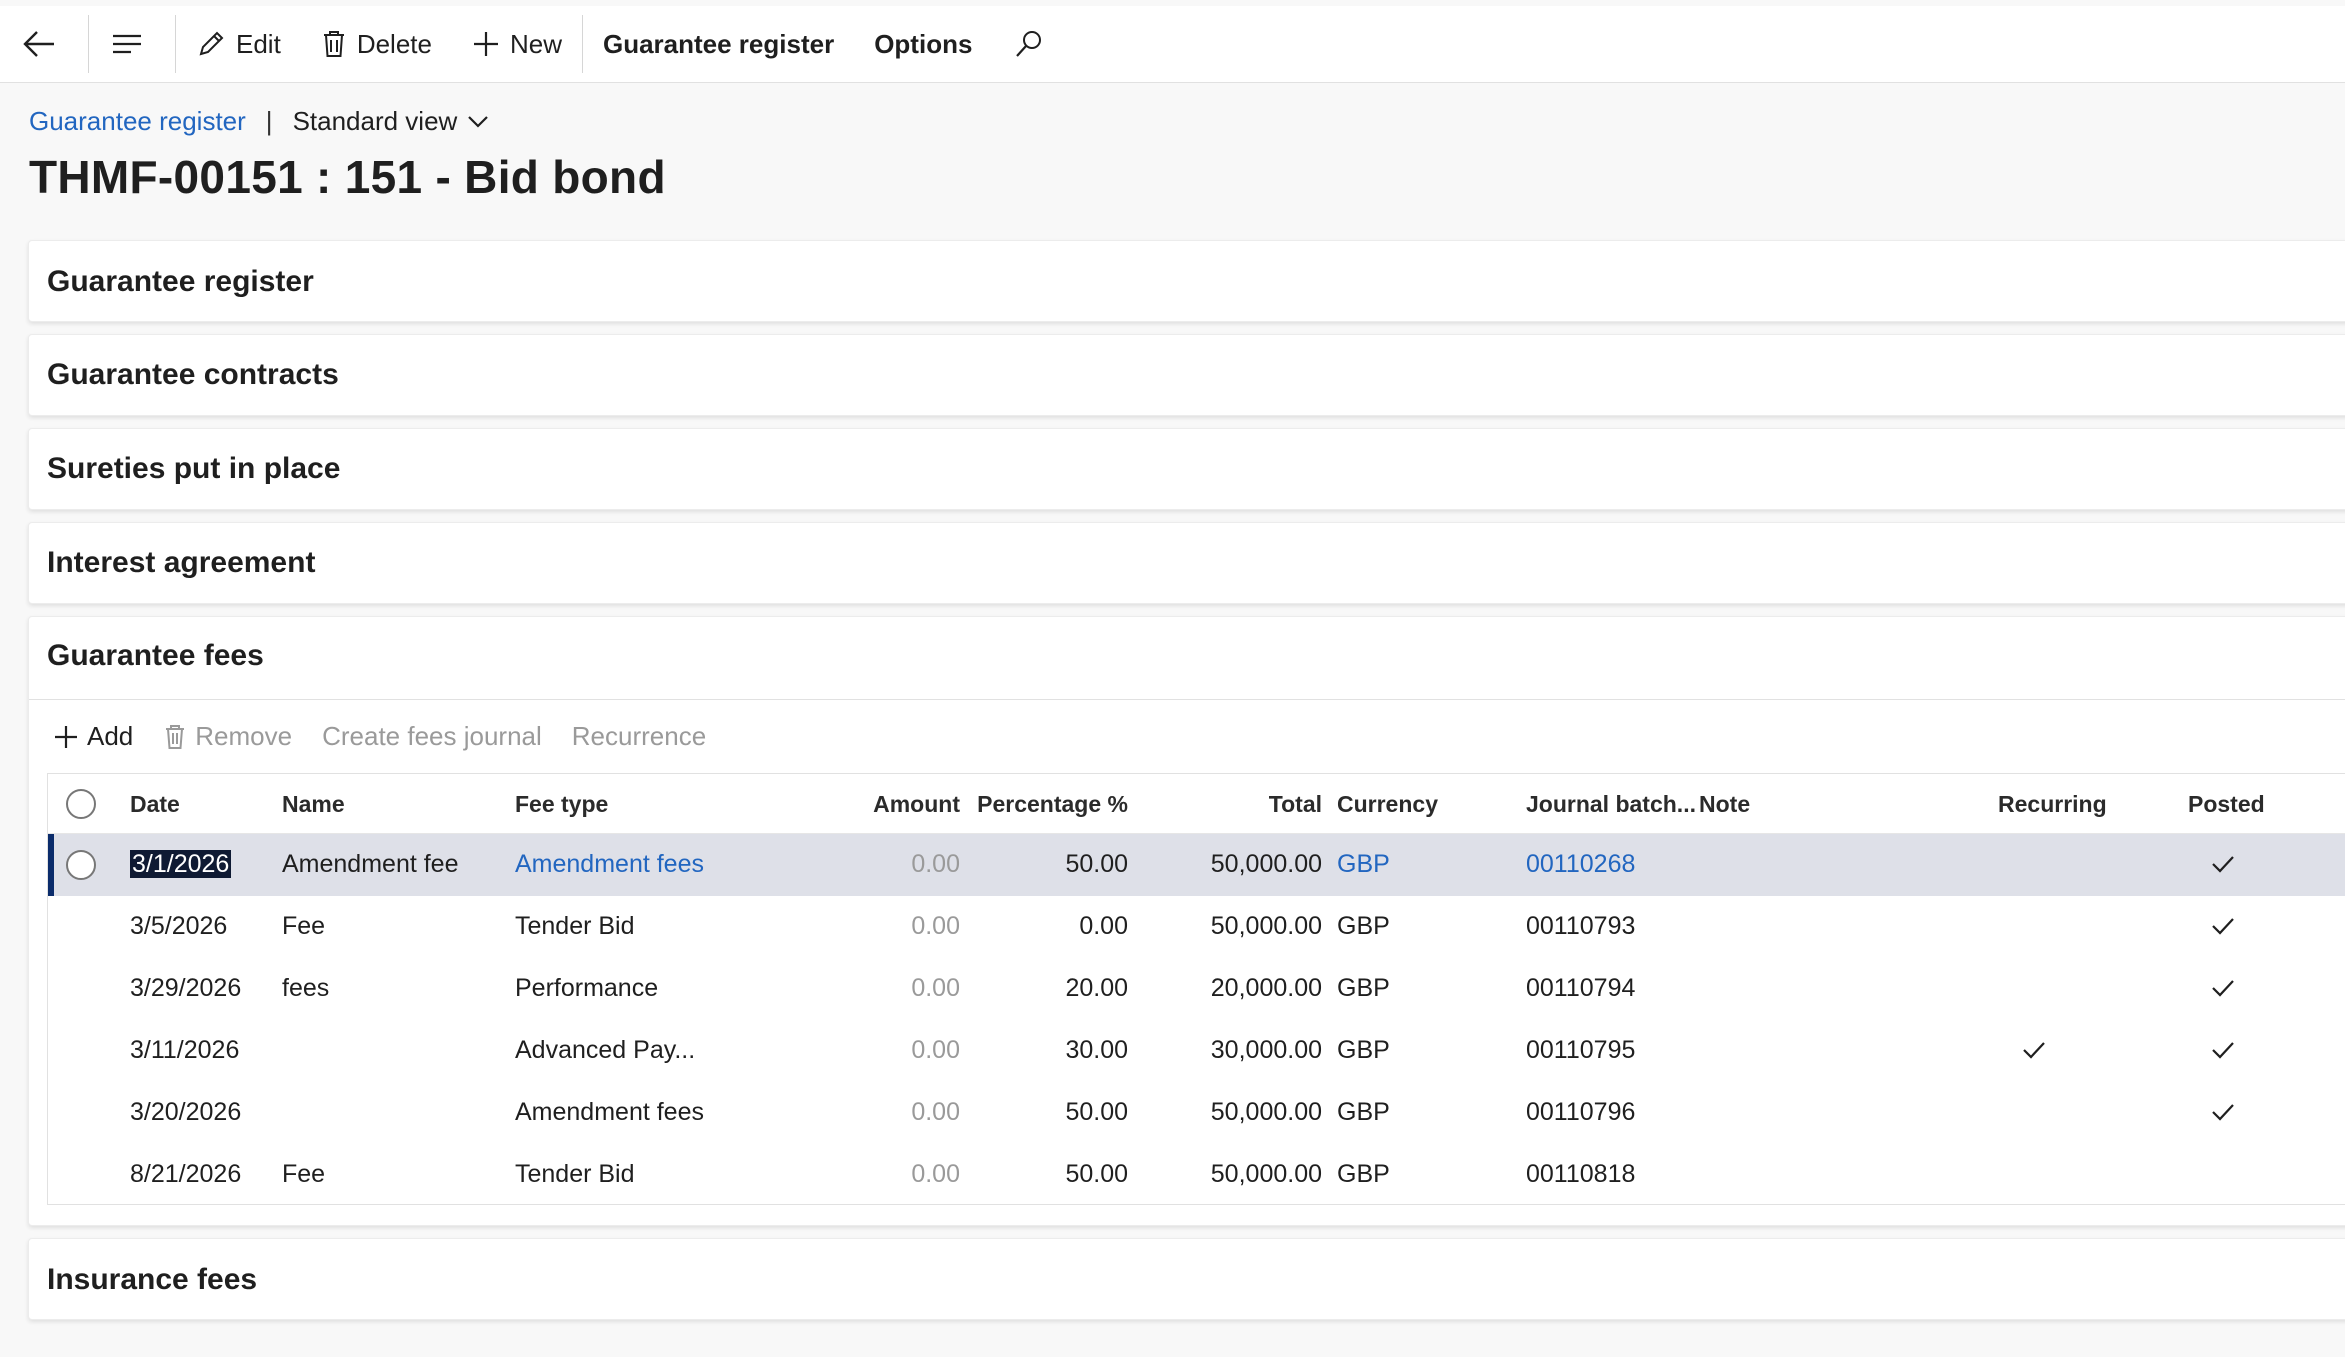  What do you see at coordinates (110, 736) in the screenshot?
I see `add-label: Add` at bounding box center [110, 736].